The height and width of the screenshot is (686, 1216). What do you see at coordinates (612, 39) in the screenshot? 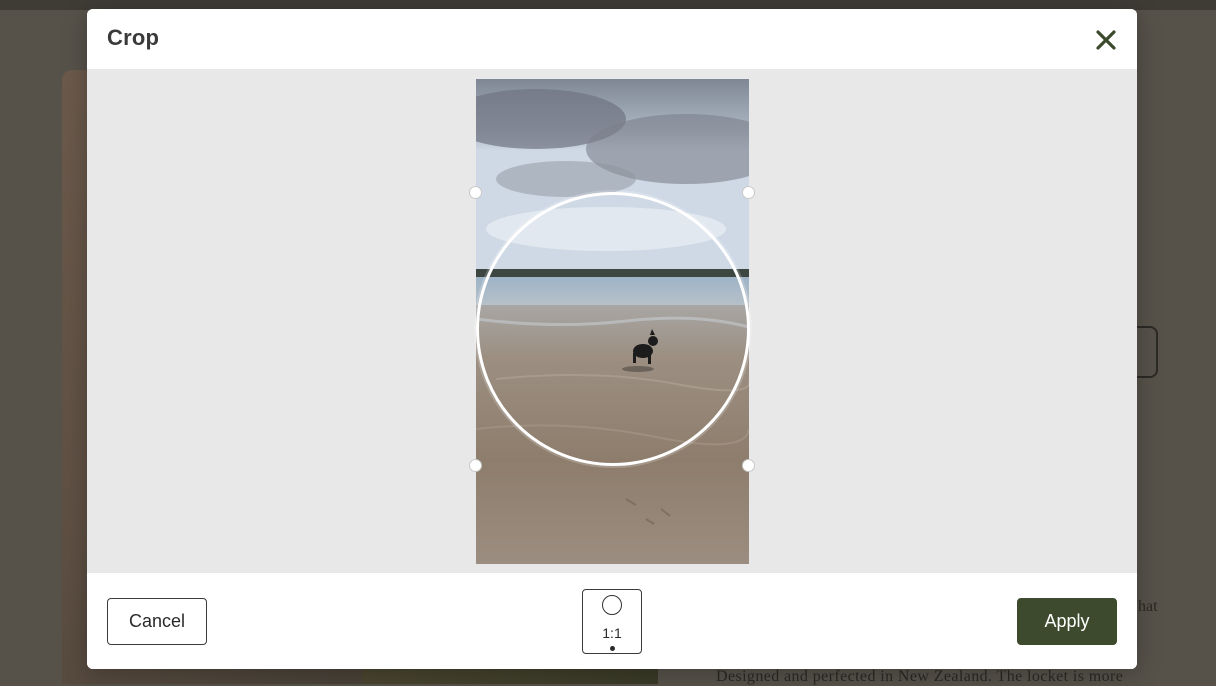
I see `modal-header: Crop` at bounding box center [612, 39].